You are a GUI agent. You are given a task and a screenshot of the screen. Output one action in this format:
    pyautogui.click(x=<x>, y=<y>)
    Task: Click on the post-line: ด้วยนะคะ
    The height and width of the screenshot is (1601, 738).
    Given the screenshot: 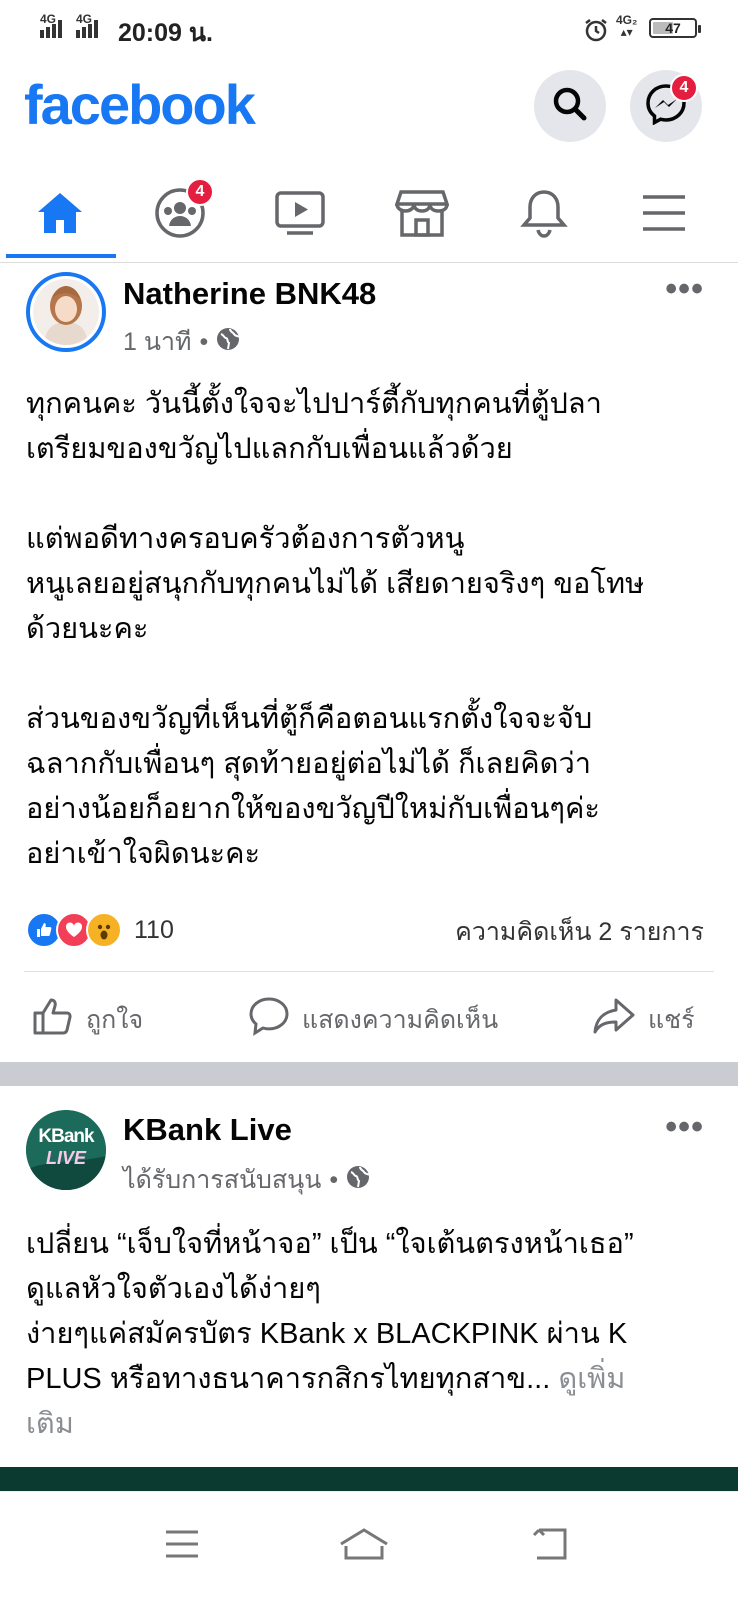 What is the action you would take?
    pyautogui.click(x=87, y=629)
    